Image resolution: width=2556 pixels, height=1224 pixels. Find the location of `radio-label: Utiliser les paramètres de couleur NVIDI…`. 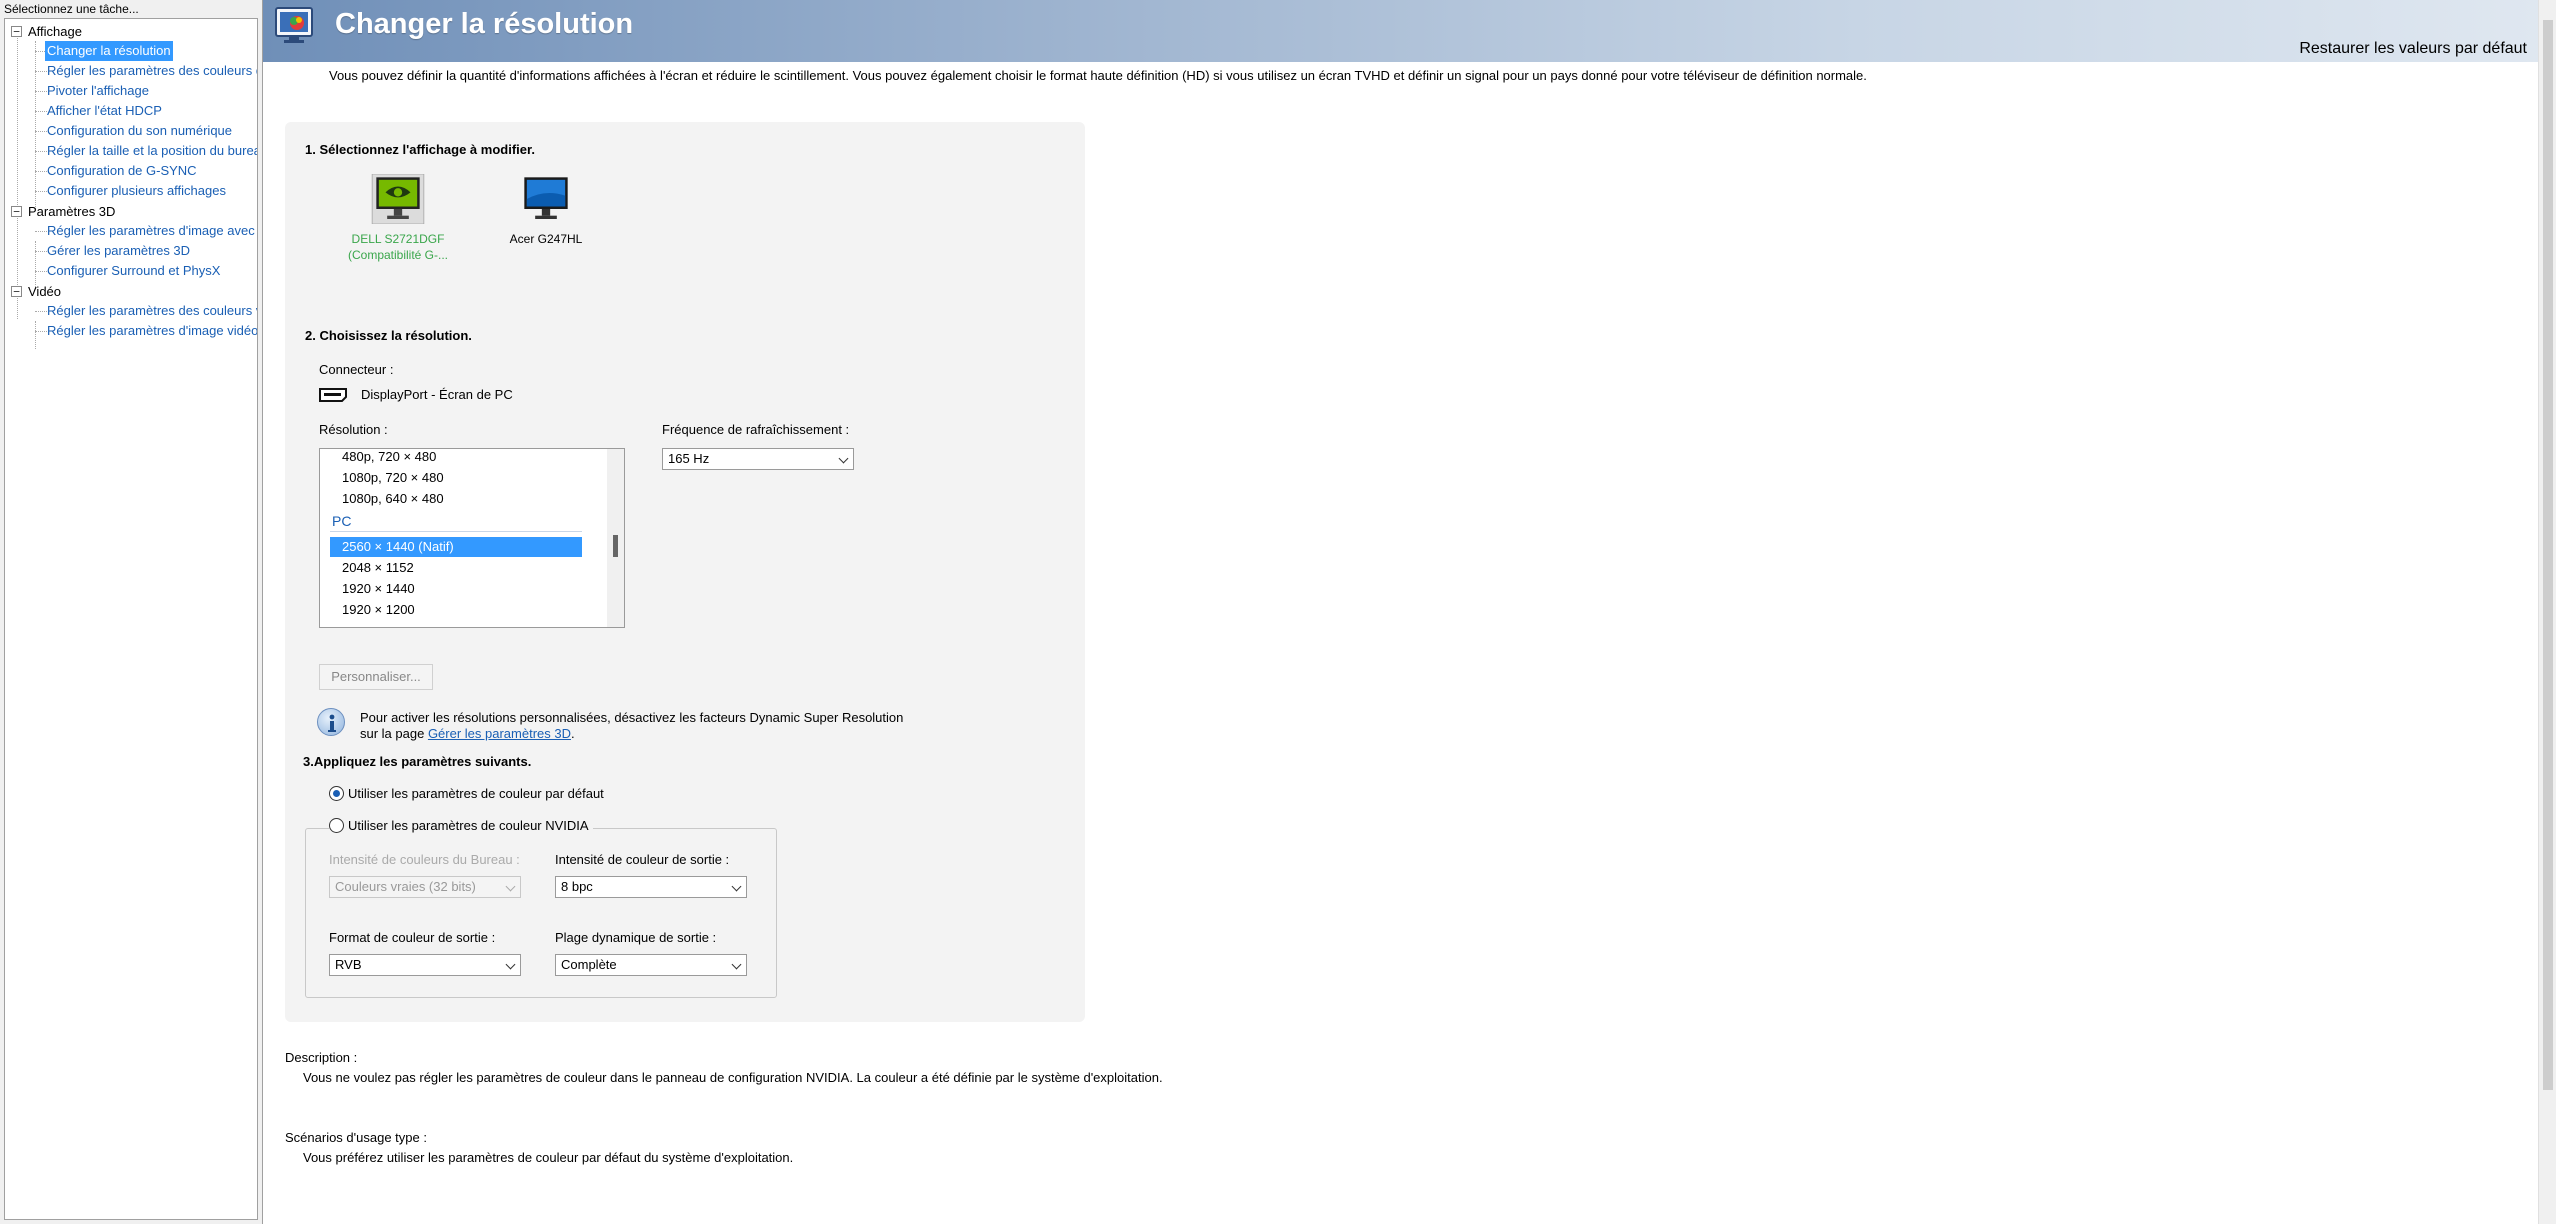

radio-label: Utiliser les paramètres de couleur NVIDI… is located at coordinates (468, 825).